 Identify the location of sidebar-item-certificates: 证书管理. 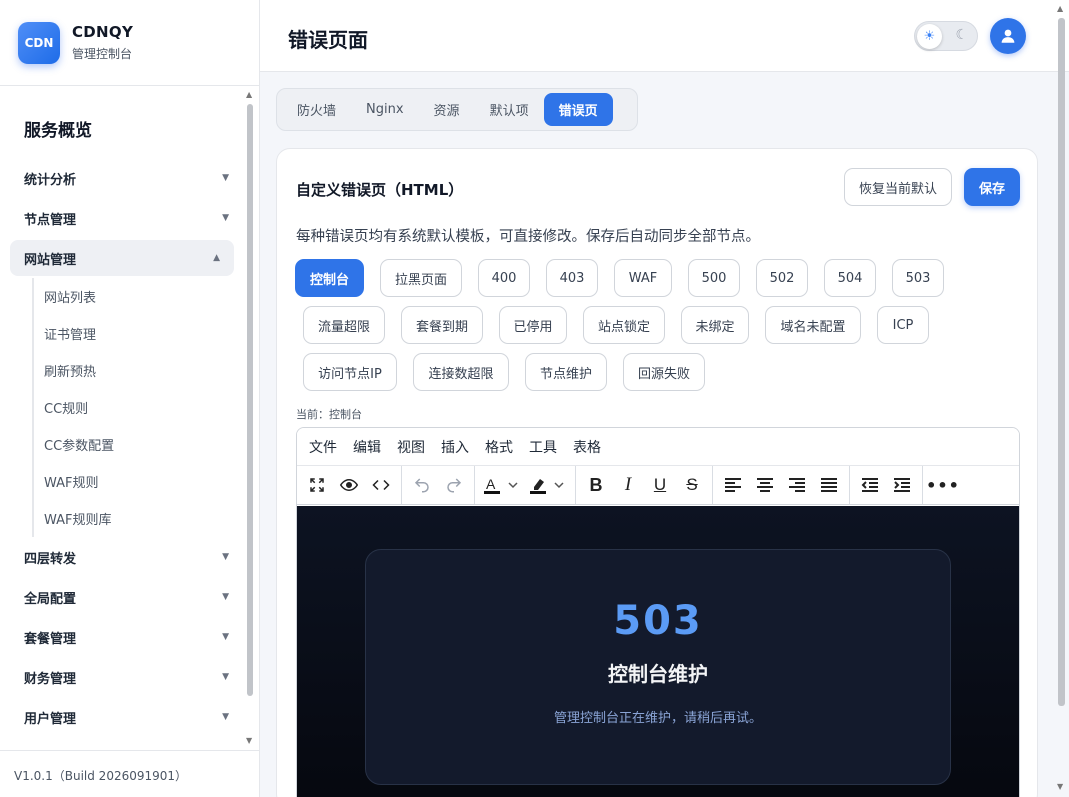
(139, 333).